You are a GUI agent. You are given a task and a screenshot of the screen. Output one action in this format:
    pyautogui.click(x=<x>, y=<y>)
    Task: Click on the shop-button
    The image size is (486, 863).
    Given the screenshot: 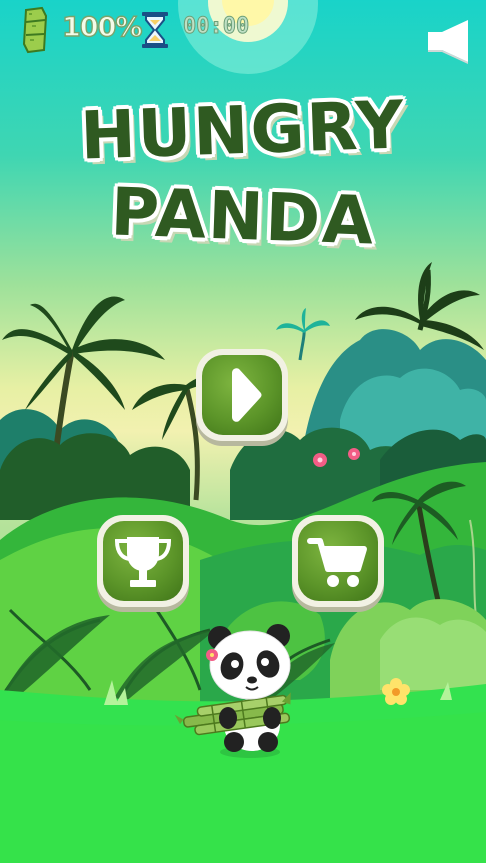 What is the action you would take?
    pyautogui.click(x=338, y=561)
    